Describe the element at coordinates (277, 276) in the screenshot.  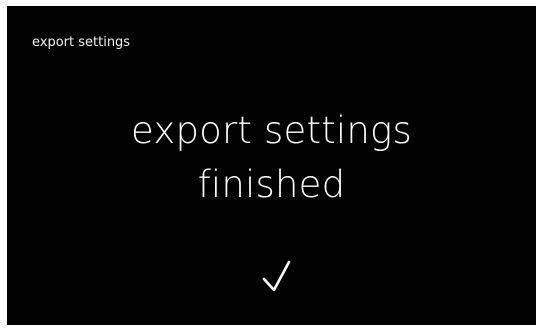
I see `check-icon` at that location.